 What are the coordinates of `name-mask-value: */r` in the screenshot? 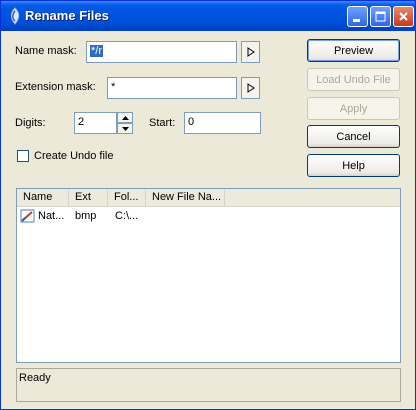 It's located at (96, 51).